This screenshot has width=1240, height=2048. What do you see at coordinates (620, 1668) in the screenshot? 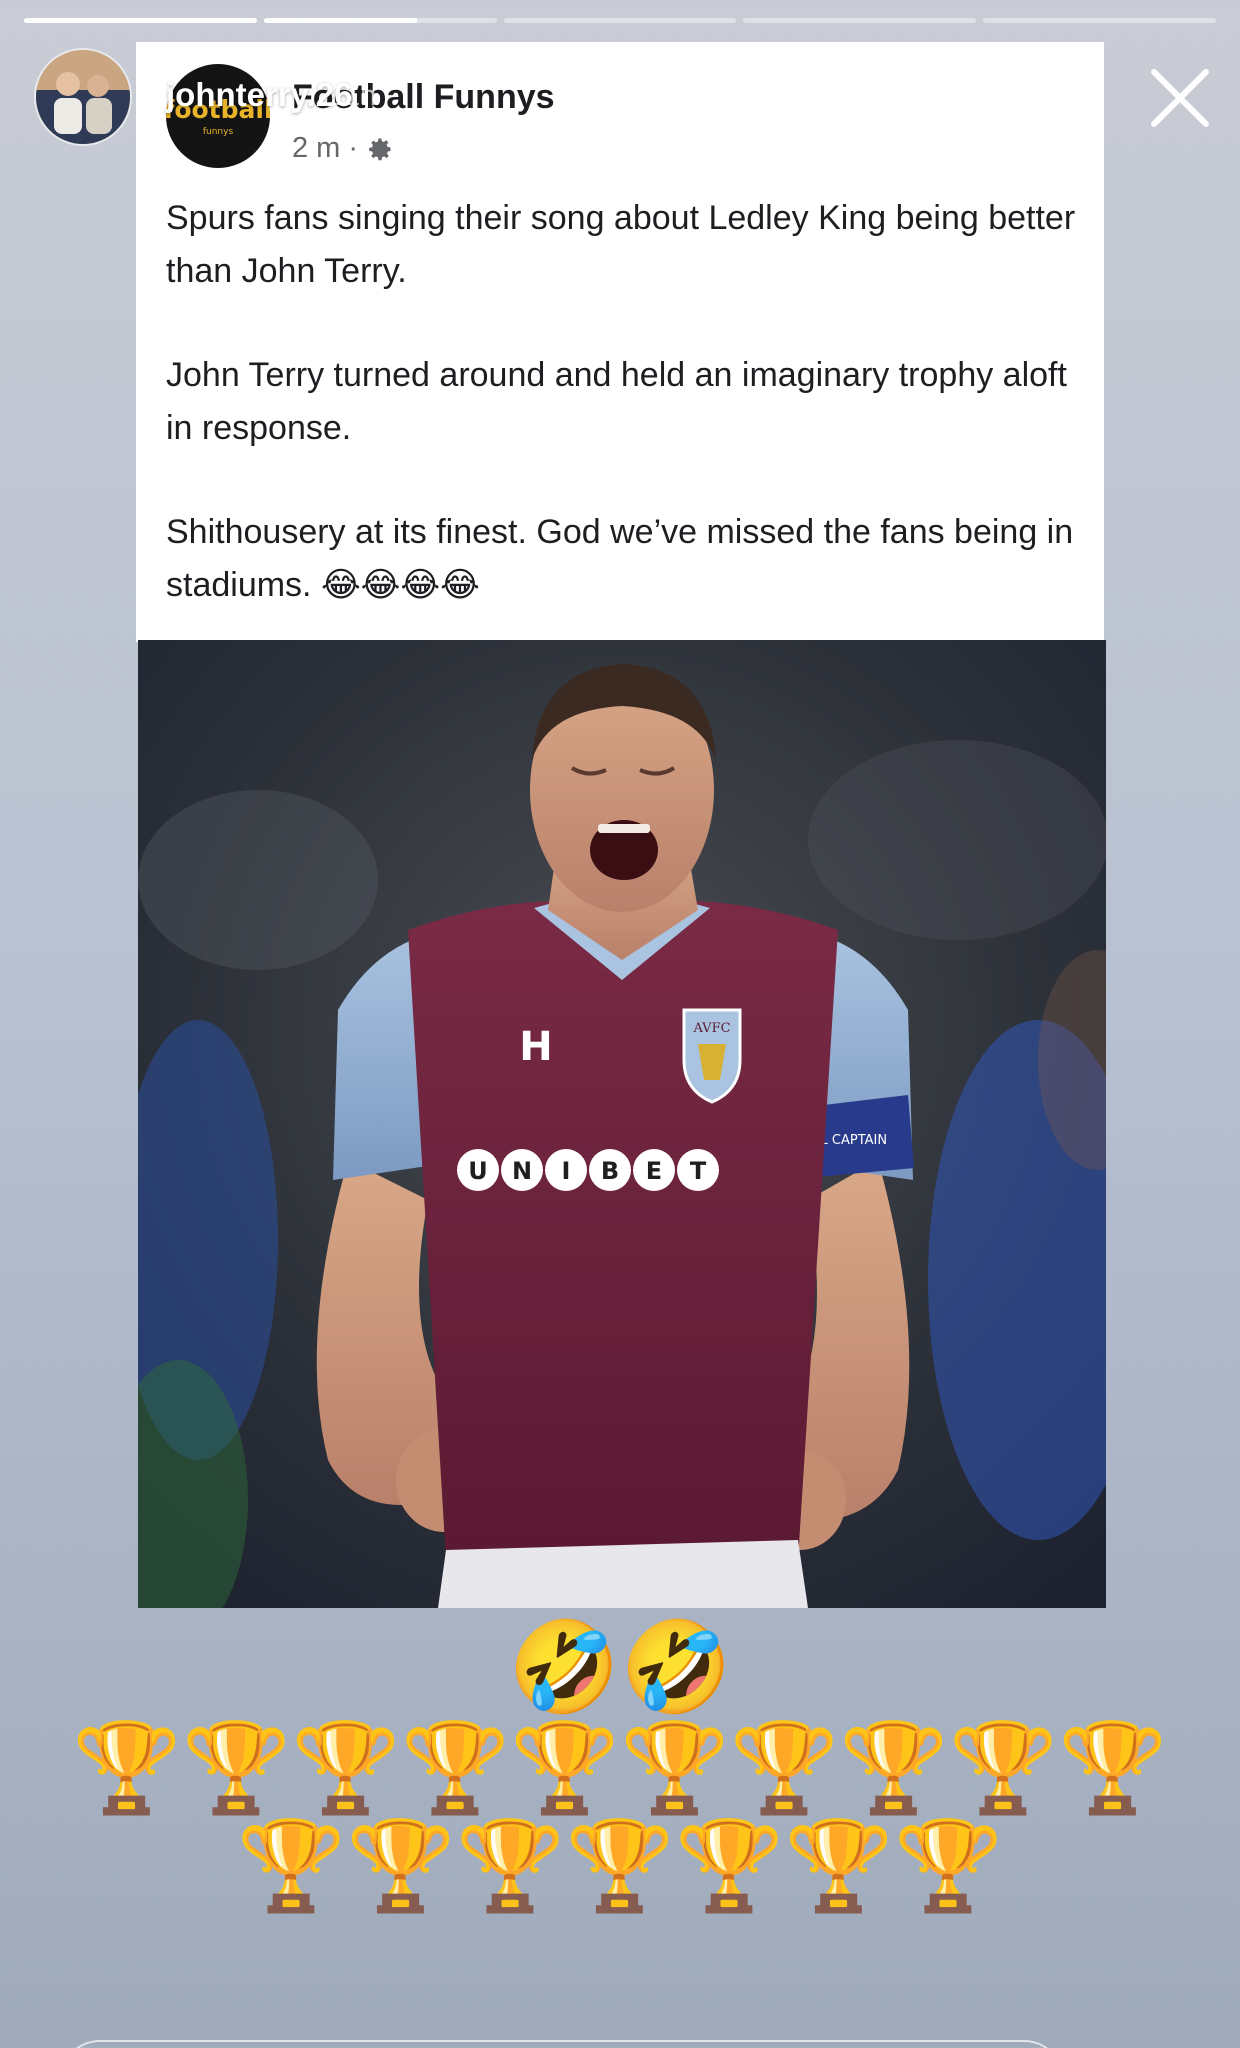
I see `laughing-emoji-sticker: 🤣🤣` at bounding box center [620, 1668].